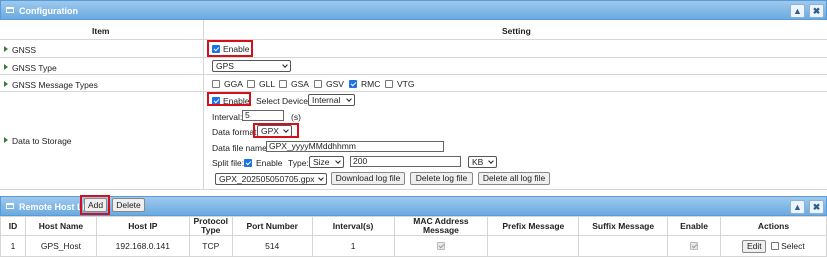 The image size is (827, 257). Describe the element at coordinates (406, 84) in the screenshot. I see `vtg-label: VTG` at that location.